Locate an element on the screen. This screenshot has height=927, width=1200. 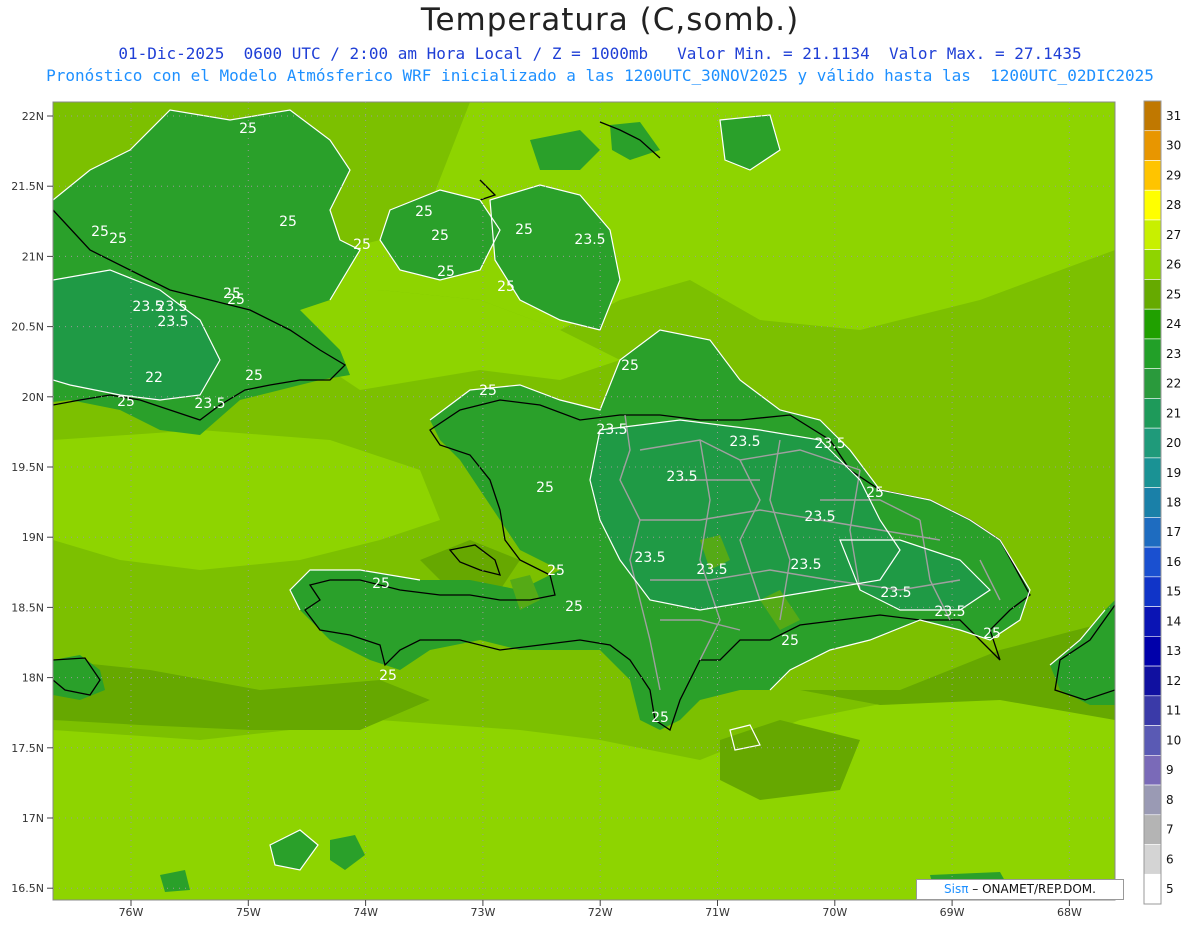
colorbar-label: 19 is located at coordinates (1173, 473).